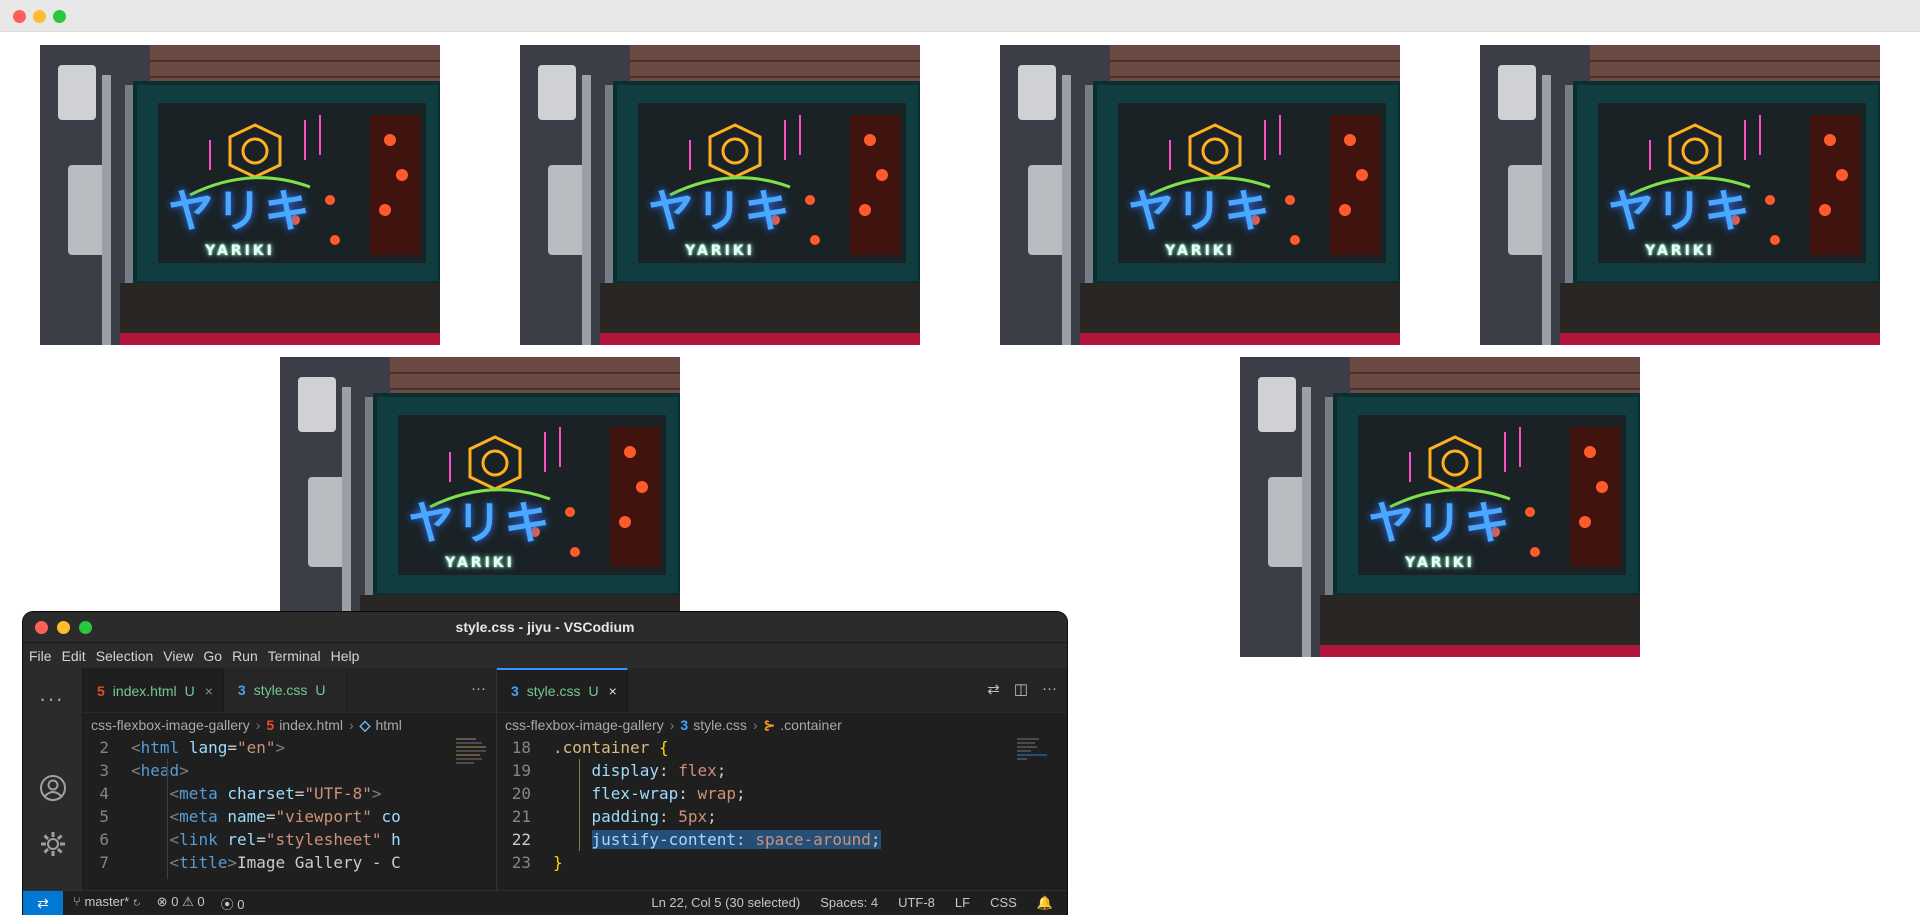 This screenshot has height=915, width=1920. What do you see at coordinates (1045, 903) in the screenshot?
I see `bell-icon: 🔔` at bounding box center [1045, 903].